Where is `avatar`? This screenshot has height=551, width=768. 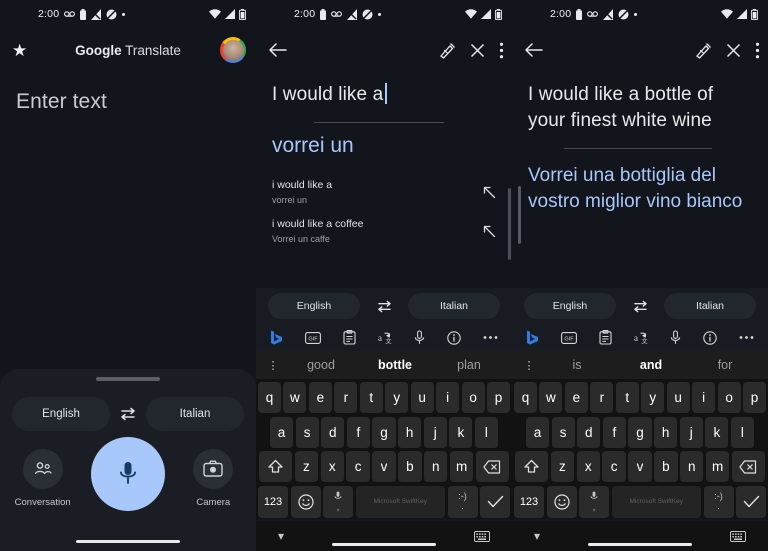 avatar is located at coordinates (233, 50).